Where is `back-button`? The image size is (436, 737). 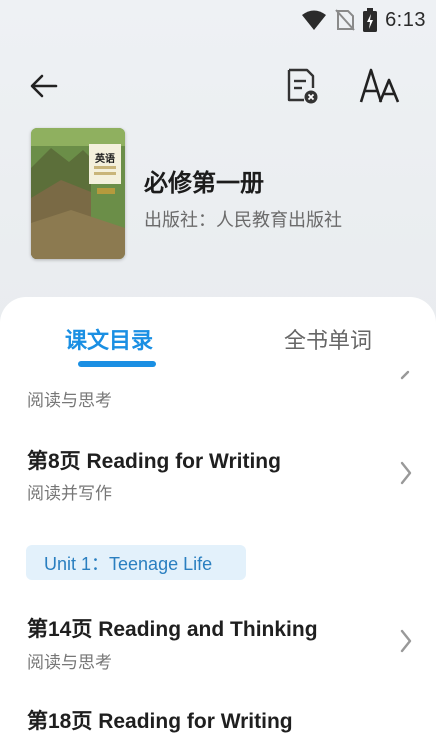
back-button is located at coordinates (44, 86).